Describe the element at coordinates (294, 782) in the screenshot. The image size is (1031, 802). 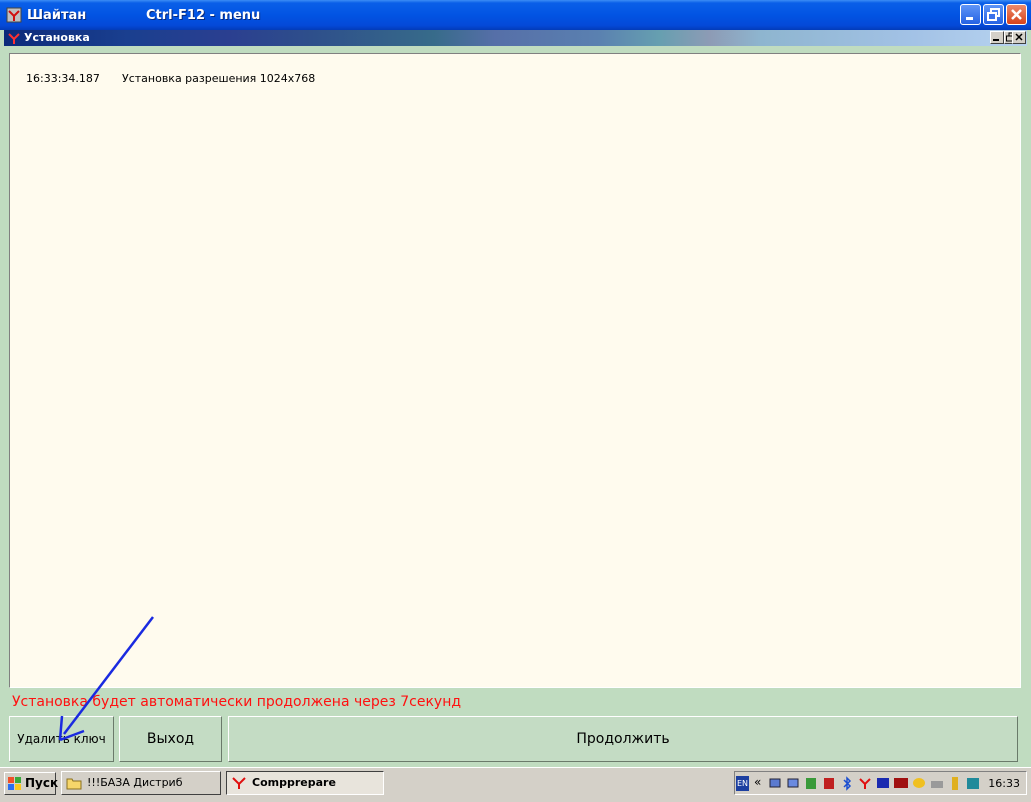
I see `taskbar-item-label: Compprepare` at that location.